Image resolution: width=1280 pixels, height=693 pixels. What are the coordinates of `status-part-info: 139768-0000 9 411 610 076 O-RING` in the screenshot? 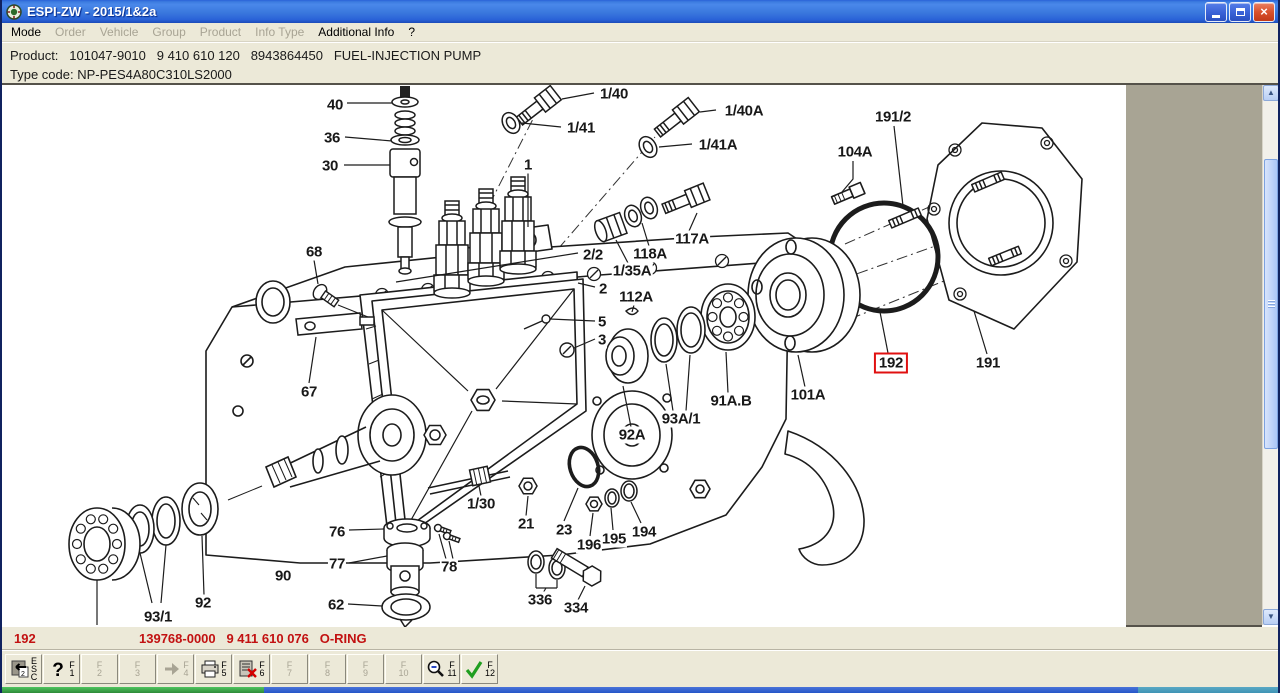 It's located at (253, 638).